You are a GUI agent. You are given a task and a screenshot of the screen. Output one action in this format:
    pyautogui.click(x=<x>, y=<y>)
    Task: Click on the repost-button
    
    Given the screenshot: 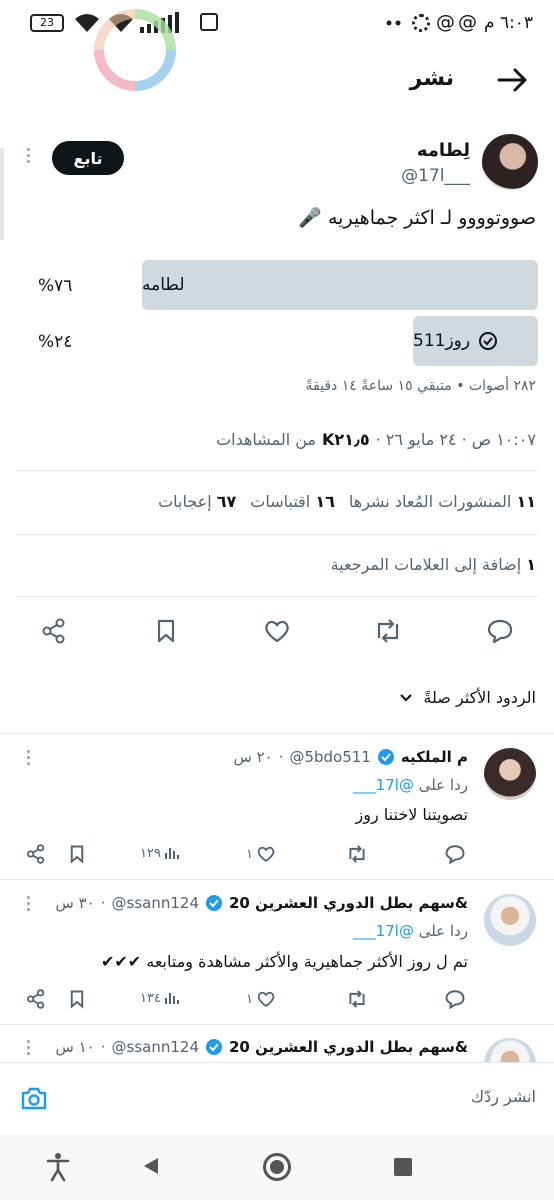 What is the action you would take?
    pyautogui.click(x=388, y=631)
    